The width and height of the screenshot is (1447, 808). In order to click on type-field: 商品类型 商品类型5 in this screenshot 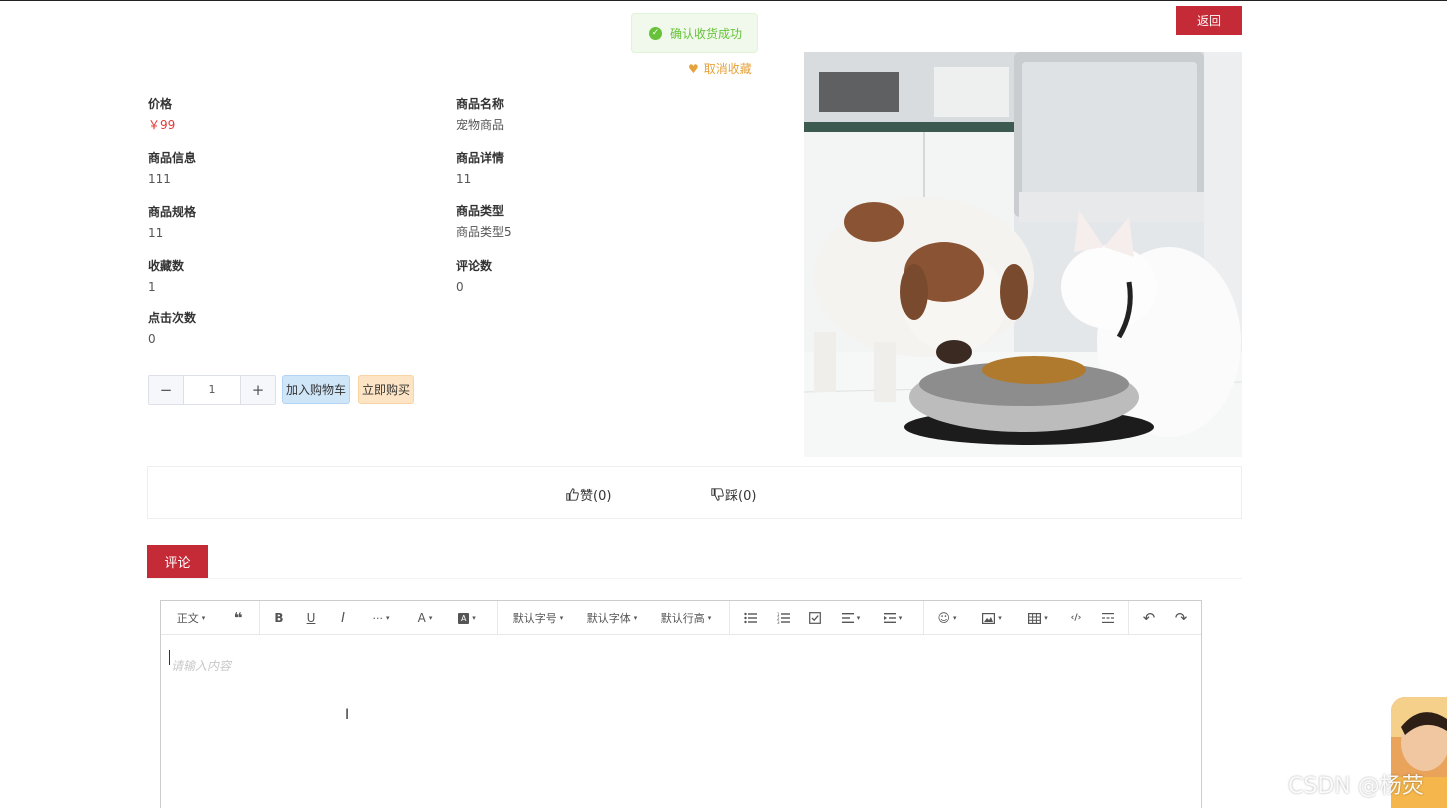, I will do `click(596, 221)`.